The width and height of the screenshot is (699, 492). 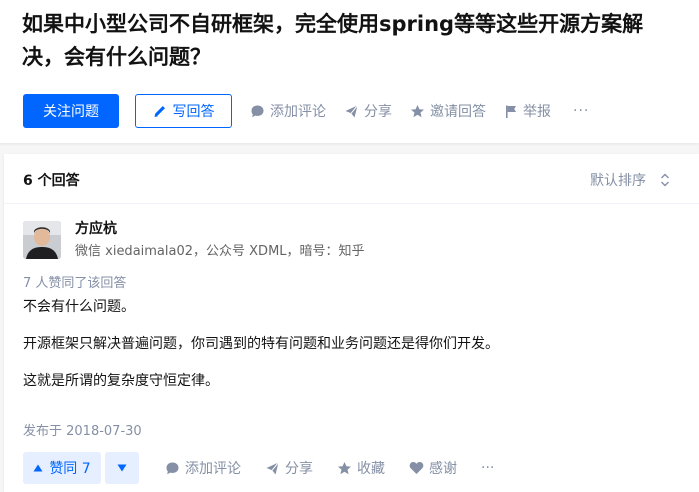 I want to click on invite-answer-button: 邀请回答, so click(x=448, y=111).